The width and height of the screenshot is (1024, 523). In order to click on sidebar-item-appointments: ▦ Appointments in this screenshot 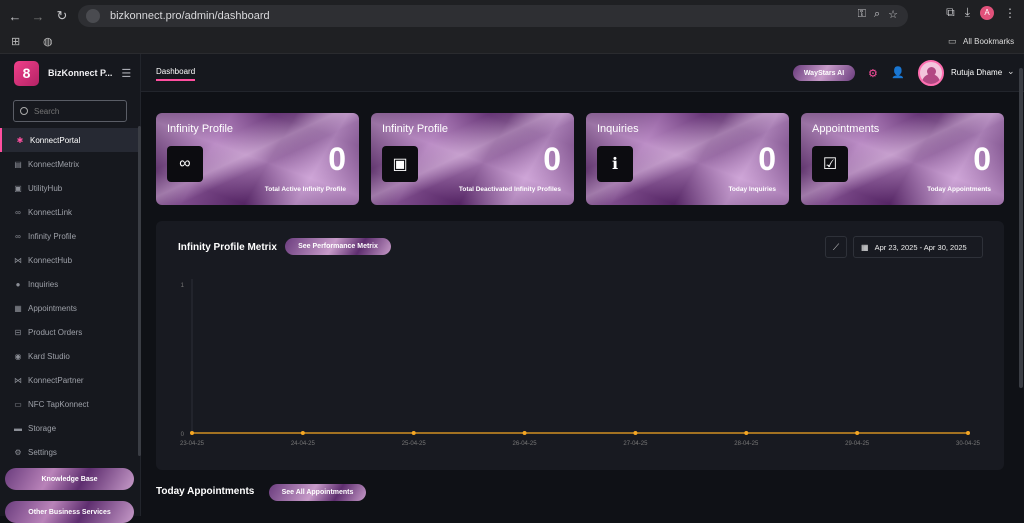, I will do `click(70, 308)`.